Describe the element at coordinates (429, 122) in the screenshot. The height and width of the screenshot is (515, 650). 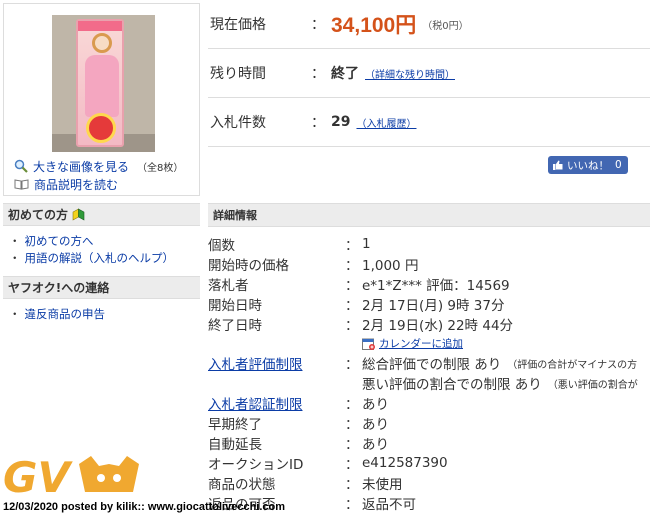
I see `bid-count-row: 入札件数 ： 29 （入札履歴）` at that location.